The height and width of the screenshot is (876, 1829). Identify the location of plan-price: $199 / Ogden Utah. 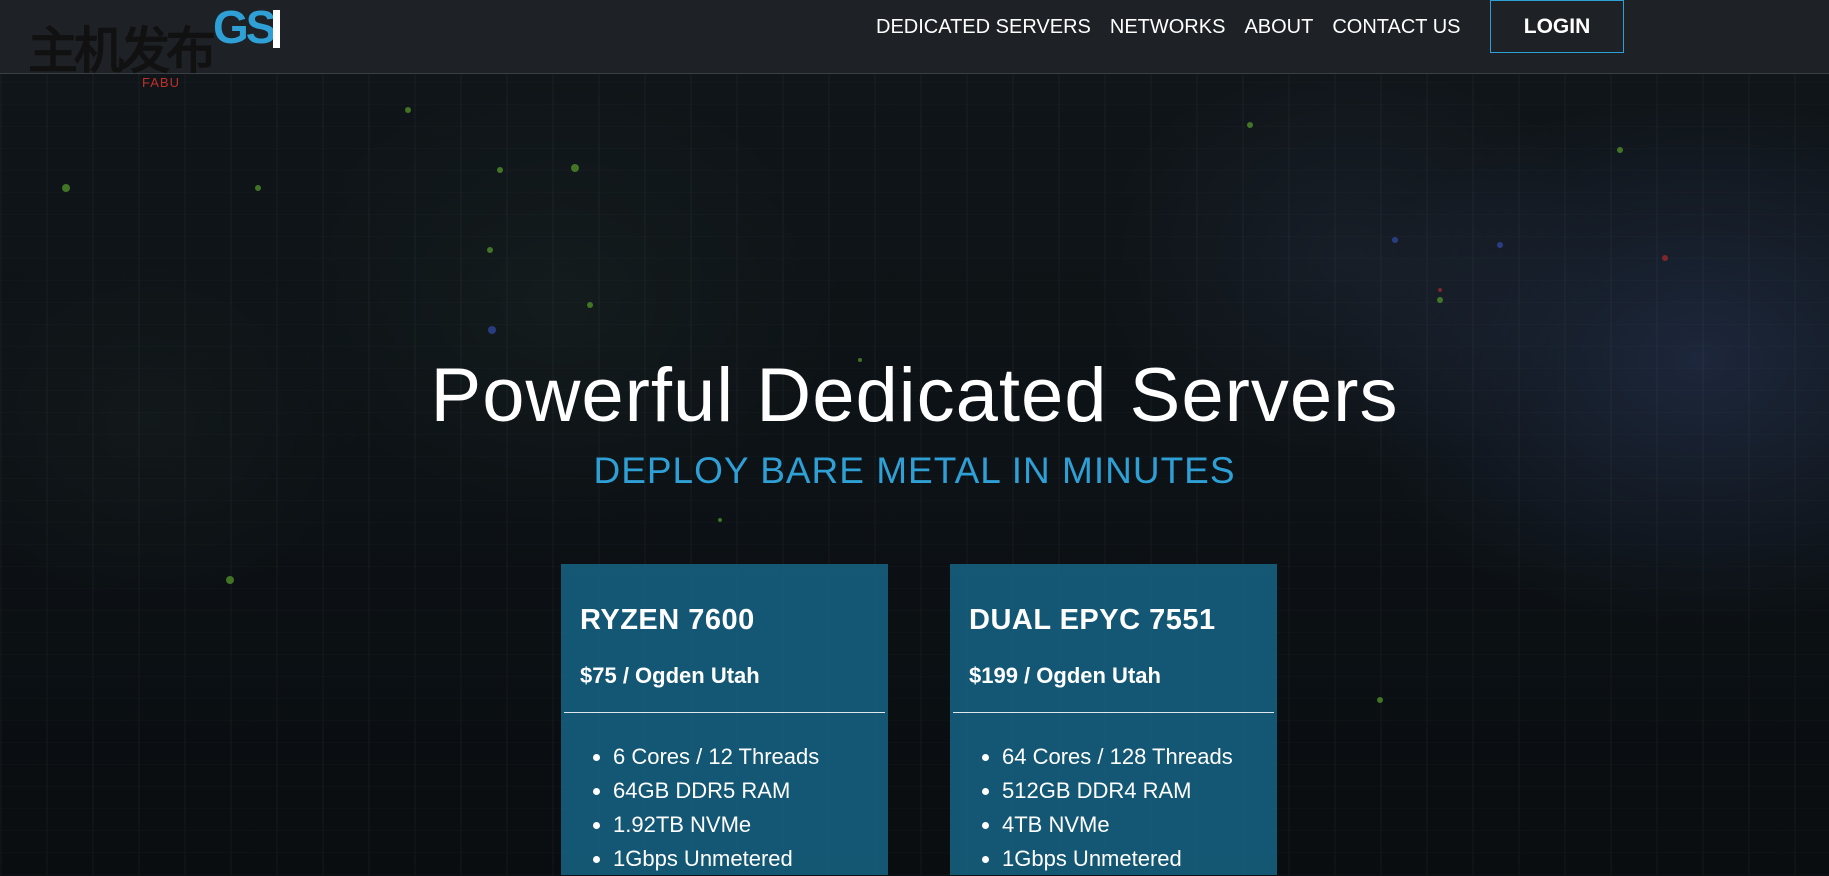
(1065, 675).